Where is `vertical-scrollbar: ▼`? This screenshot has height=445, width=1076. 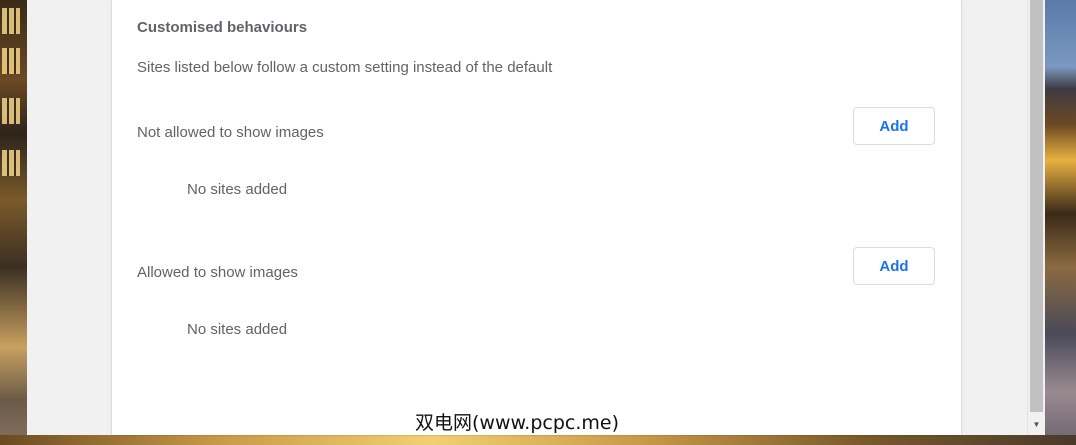 vertical-scrollbar: ▼ is located at coordinates (1036, 217).